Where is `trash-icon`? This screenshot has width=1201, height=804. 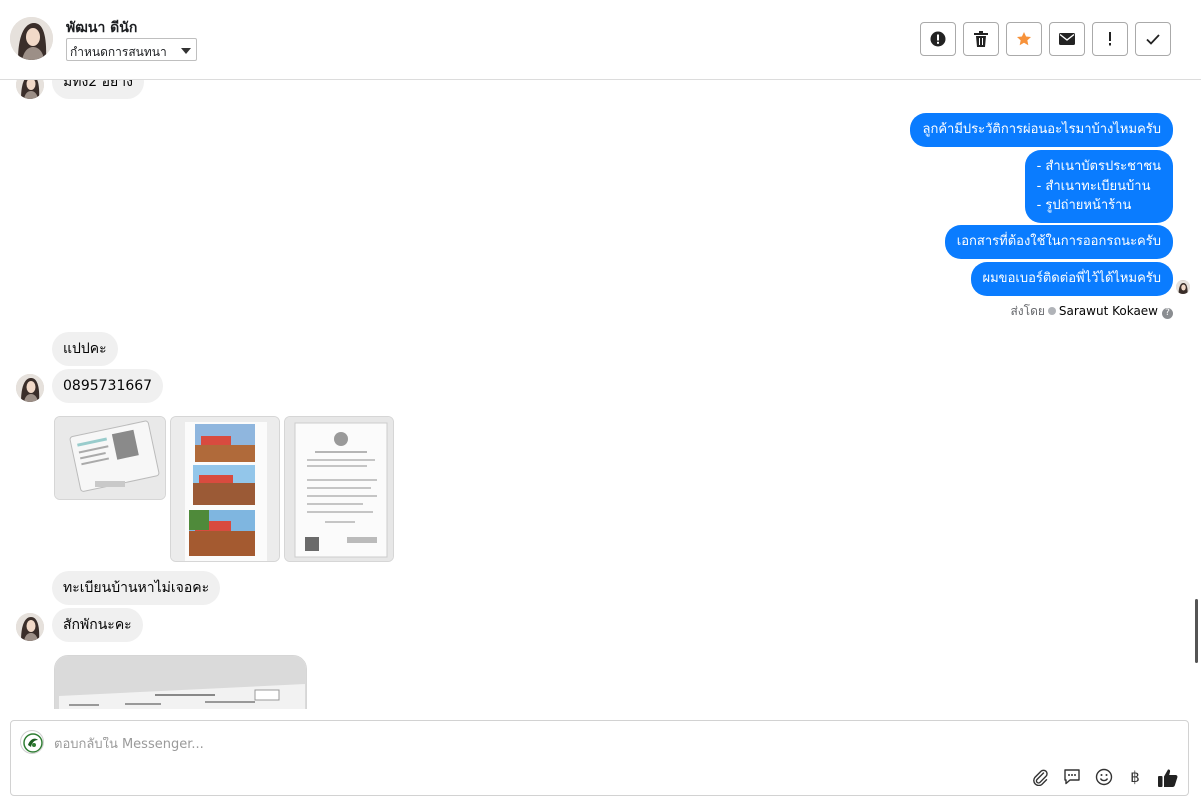
trash-icon is located at coordinates (981, 39).